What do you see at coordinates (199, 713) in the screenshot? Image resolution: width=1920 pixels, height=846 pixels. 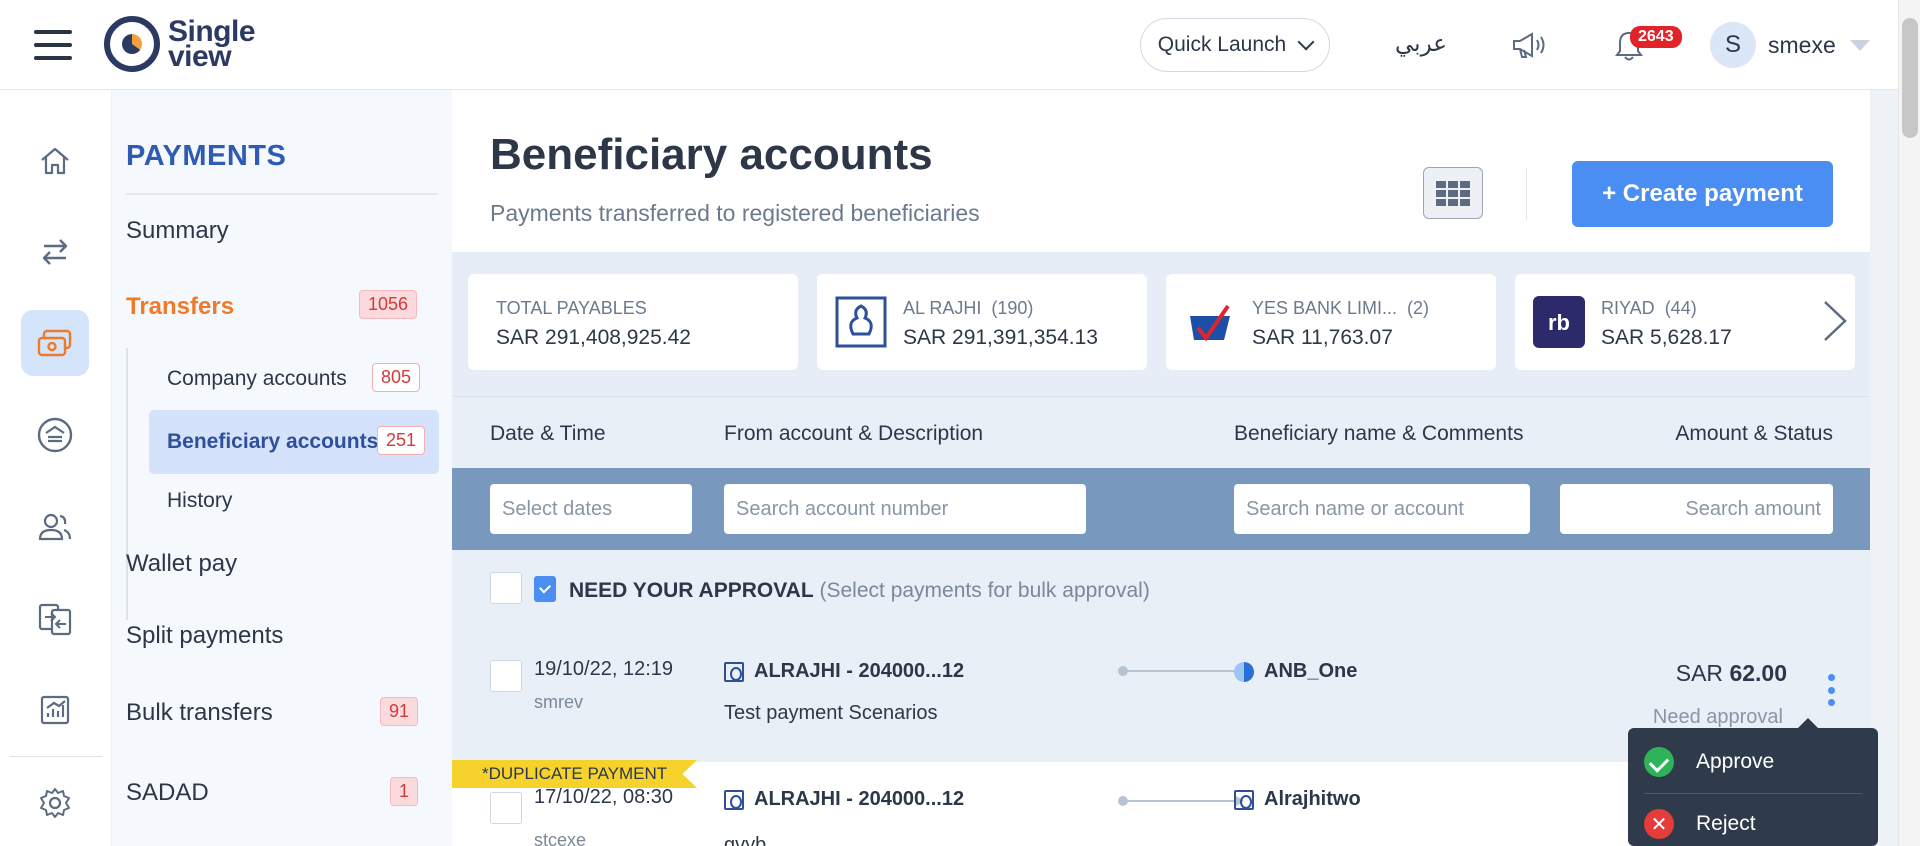 I see `nav-bulk-transfers: Bulk transfers` at bounding box center [199, 713].